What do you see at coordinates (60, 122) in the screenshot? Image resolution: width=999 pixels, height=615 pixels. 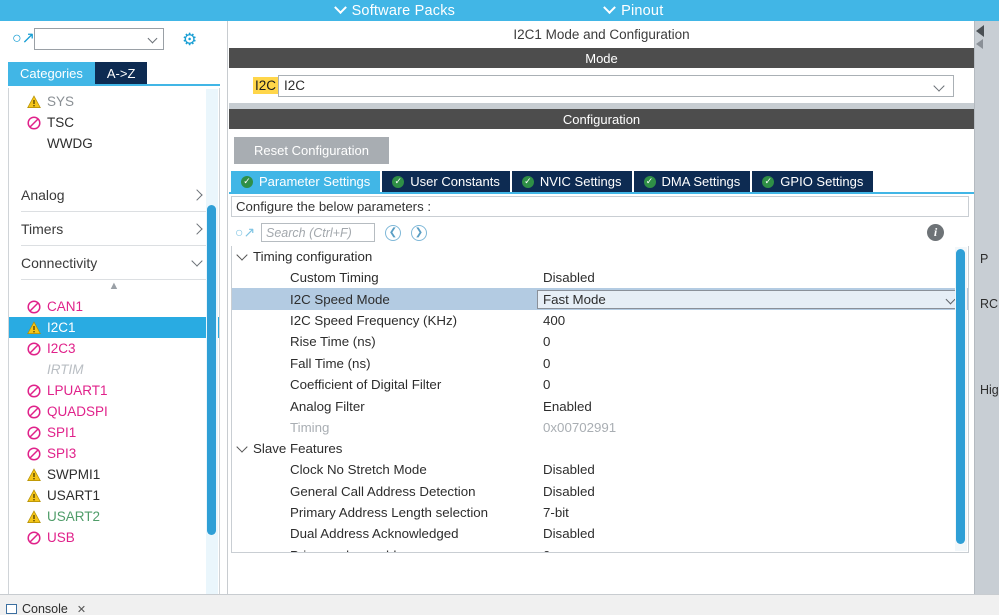 I see `sidebar-item-label: TSC` at bounding box center [60, 122].